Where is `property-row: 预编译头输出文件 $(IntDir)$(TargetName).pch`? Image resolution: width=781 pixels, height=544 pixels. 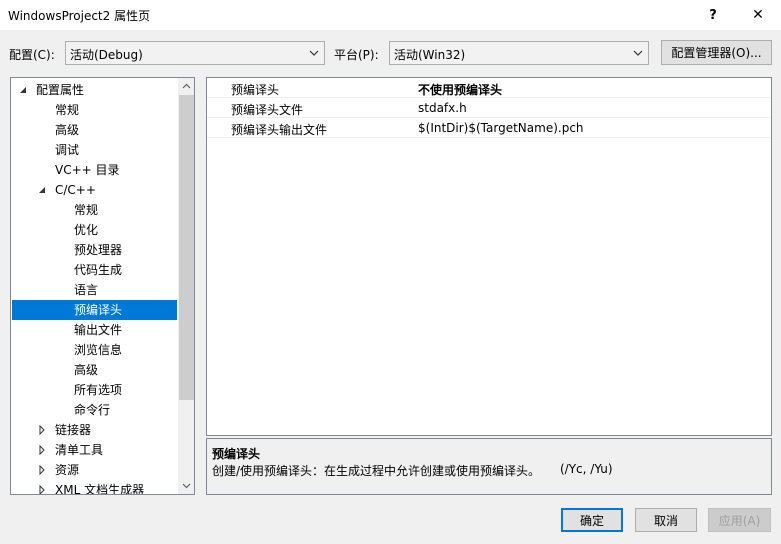
property-row: 预编译头输出文件 $(IntDir)$(TargetName).pch is located at coordinates (489, 128).